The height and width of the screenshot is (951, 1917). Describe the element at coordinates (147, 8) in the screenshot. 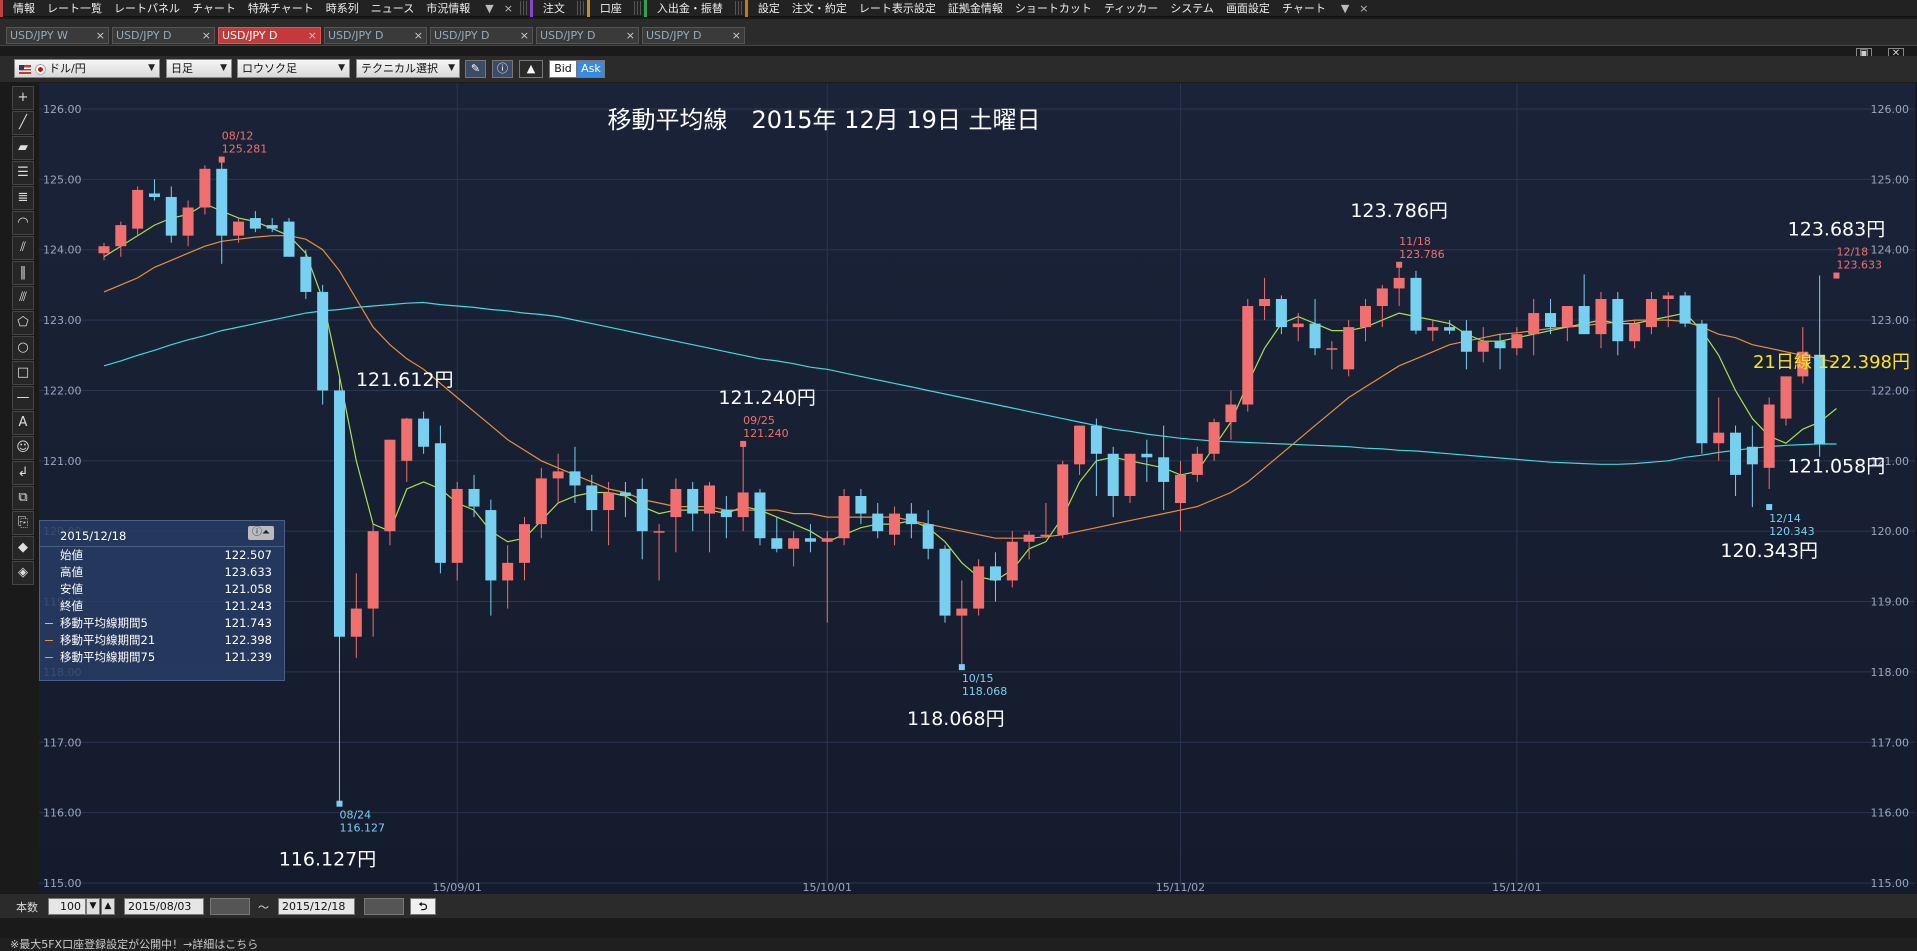

I see `menu-item-group1-2: レートパネル` at that location.